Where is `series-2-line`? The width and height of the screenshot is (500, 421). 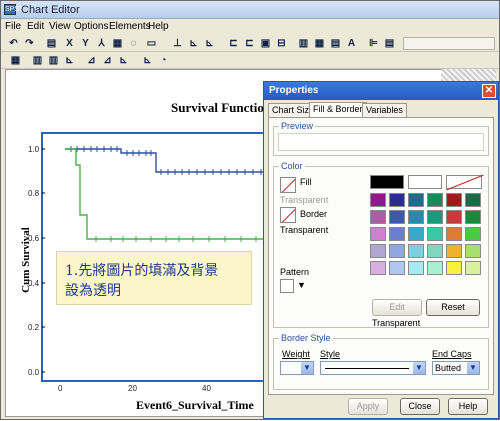 series-2-line is located at coordinates (168, 194).